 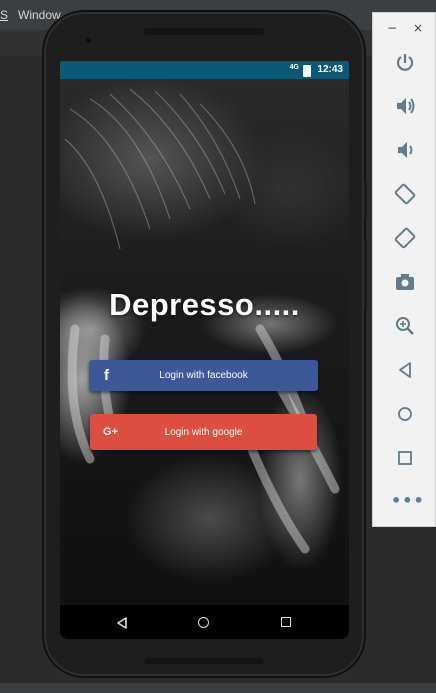 I want to click on volume-side-button, so click(x=365, y=275).